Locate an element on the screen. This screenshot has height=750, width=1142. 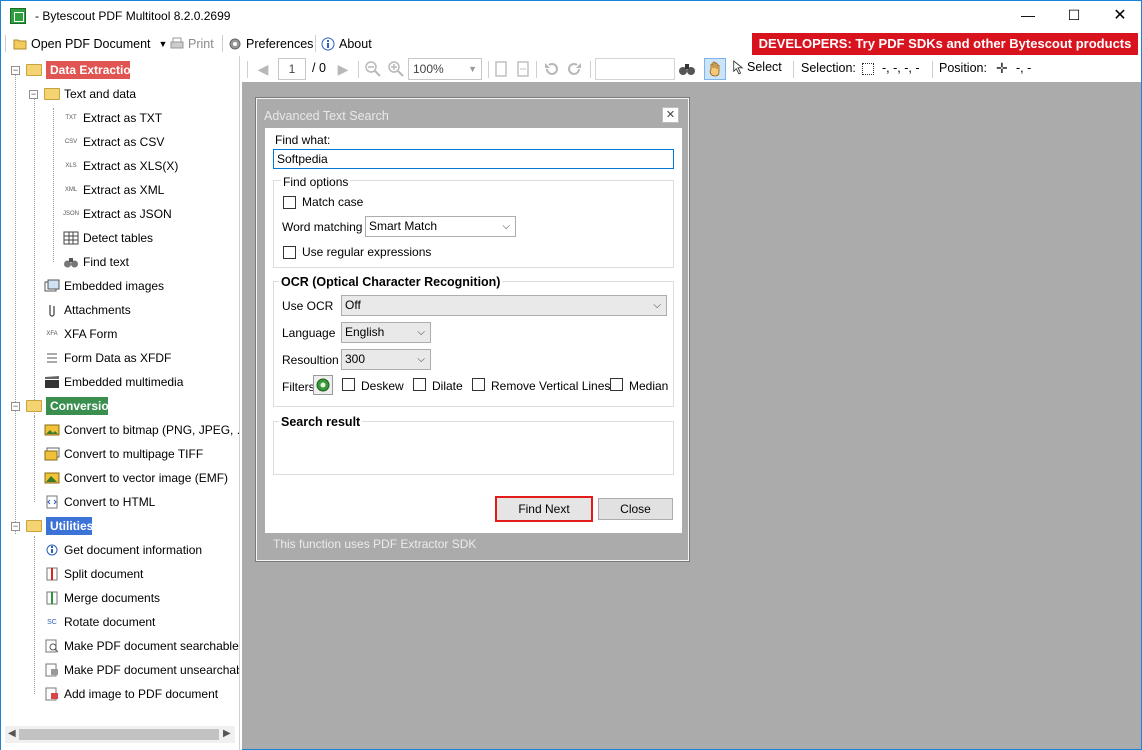
tree-item-embedded-images: Embedded images is located at coordinates (104, 286).